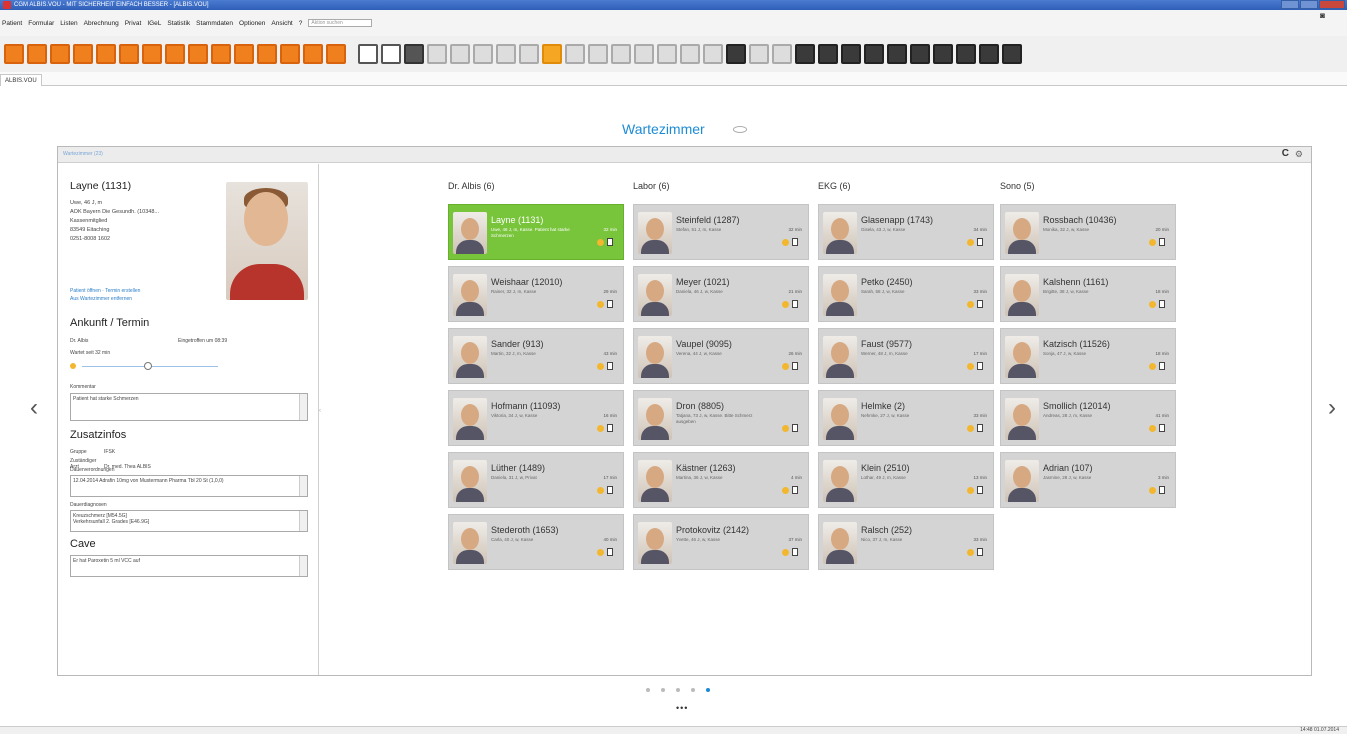 This screenshot has height=734, width=1347. I want to click on tab-albis-vou: ALBIS.VOU, so click(21, 80).